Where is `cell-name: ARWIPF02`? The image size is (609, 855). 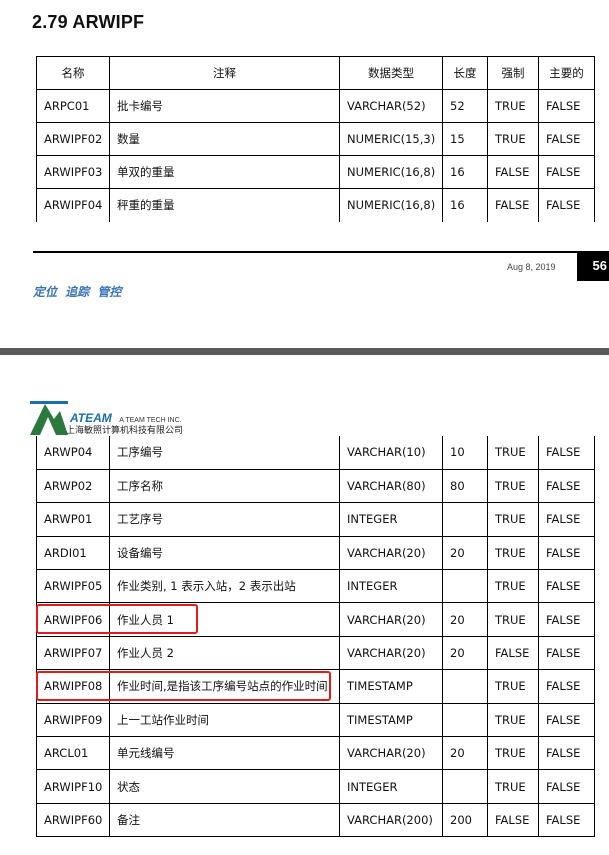
cell-name: ARWIPF02 is located at coordinates (73, 139).